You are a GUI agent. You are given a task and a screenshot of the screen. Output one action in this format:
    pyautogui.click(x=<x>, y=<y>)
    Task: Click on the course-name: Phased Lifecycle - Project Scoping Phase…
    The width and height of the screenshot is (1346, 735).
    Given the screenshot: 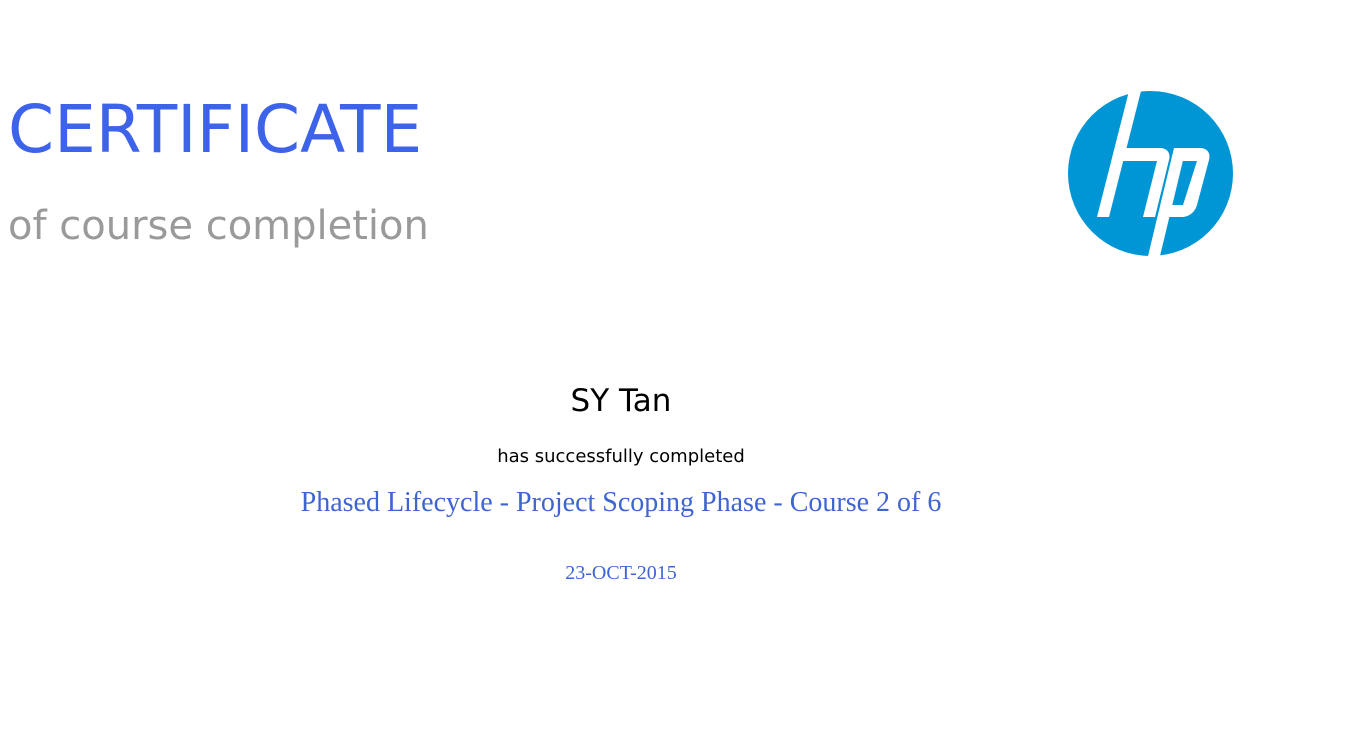 What is the action you would take?
    pyautogui.click(x=621, y=502)
    